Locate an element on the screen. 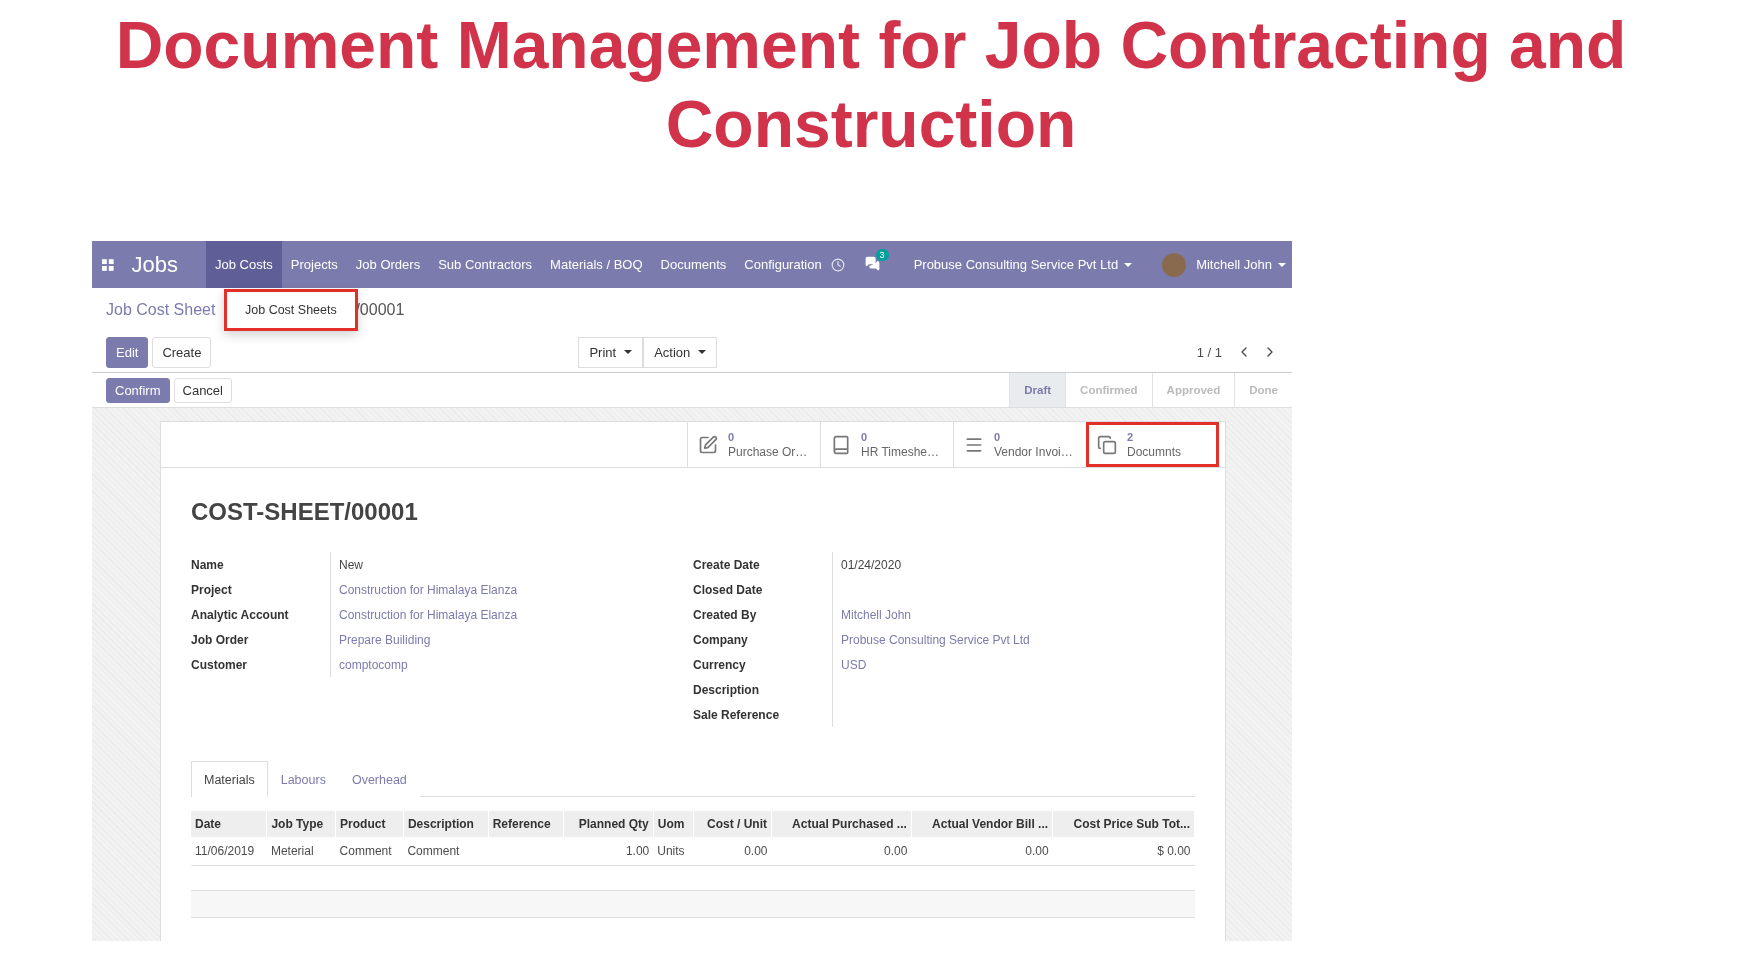 The height and width of the screenshot is (978, 1742). nav-menu-item: Documents is located at coordinates (693, 264).